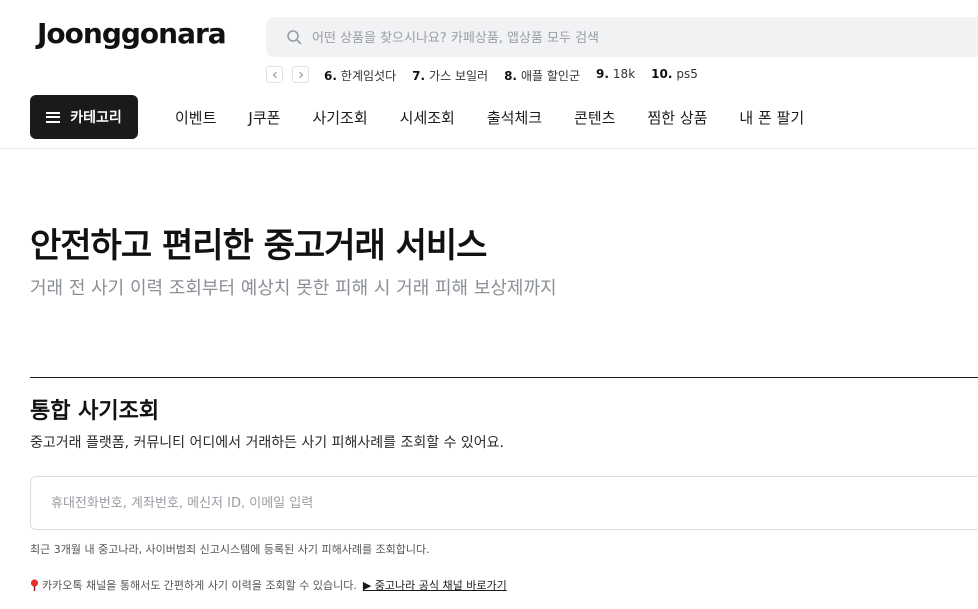 The height and width of the screenshot is (609, 978). I want to click on keyword-item: 8. 애플 할인군, so click(542, 75).